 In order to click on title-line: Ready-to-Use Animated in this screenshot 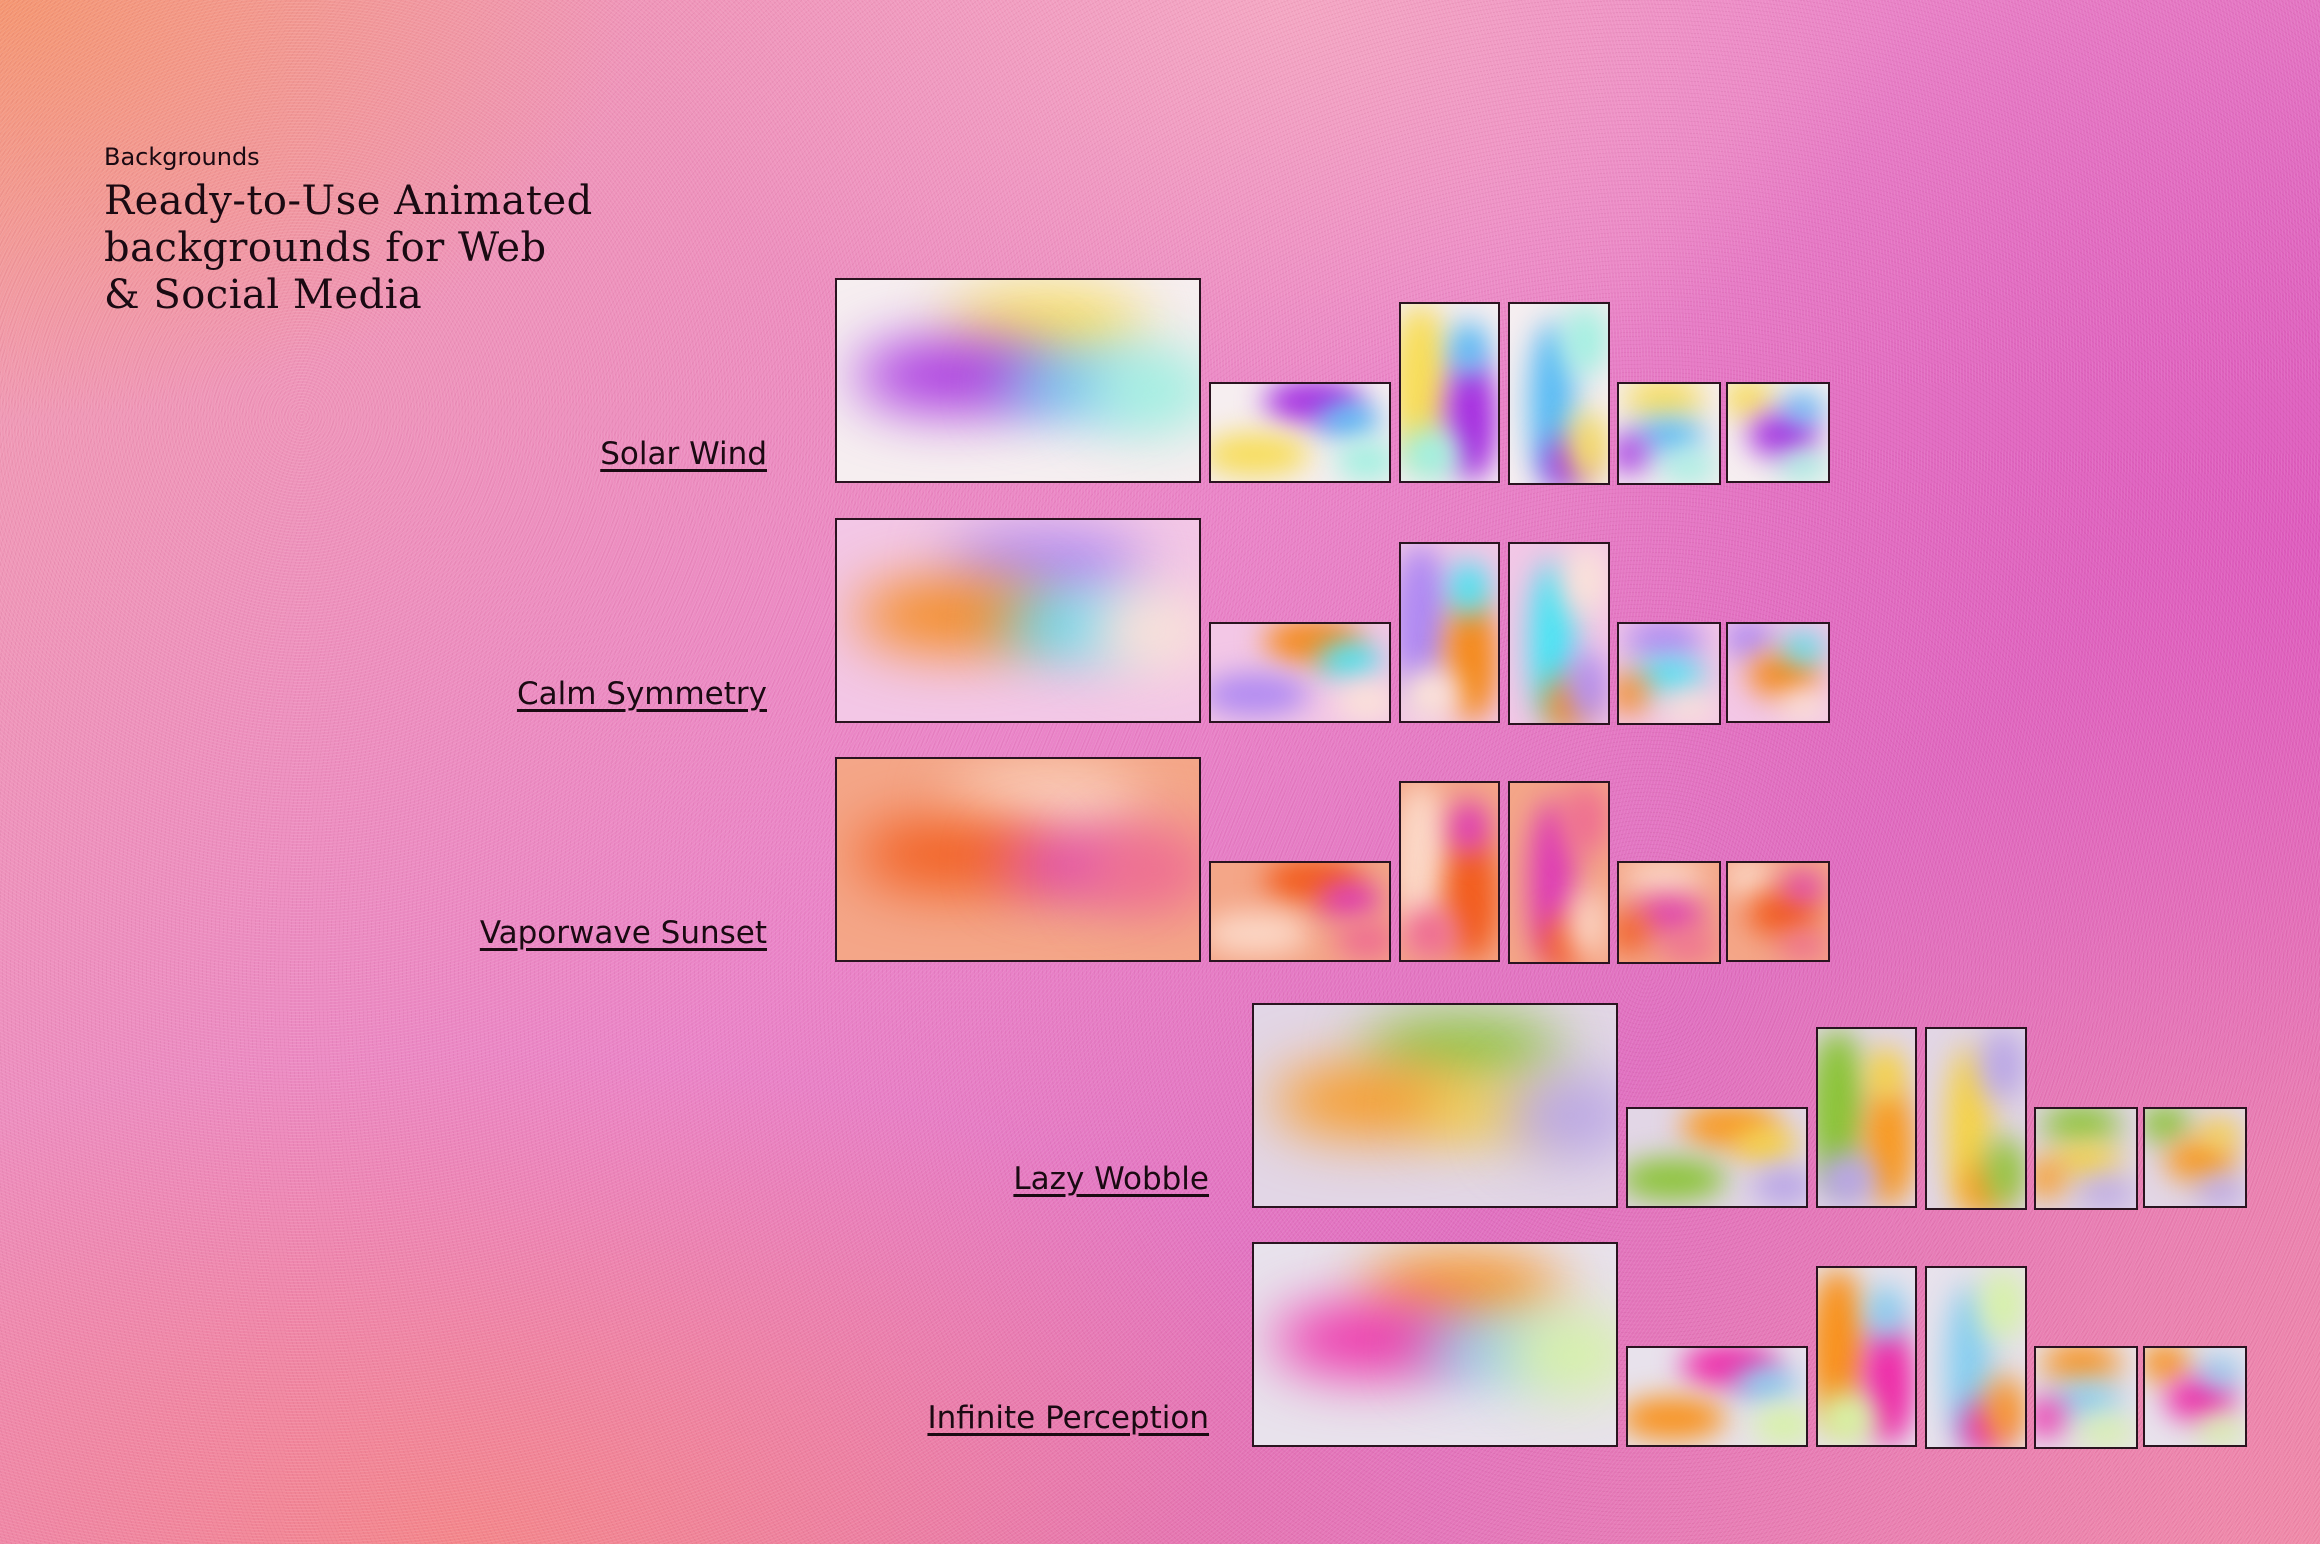, I will do `click(348, 201)`.